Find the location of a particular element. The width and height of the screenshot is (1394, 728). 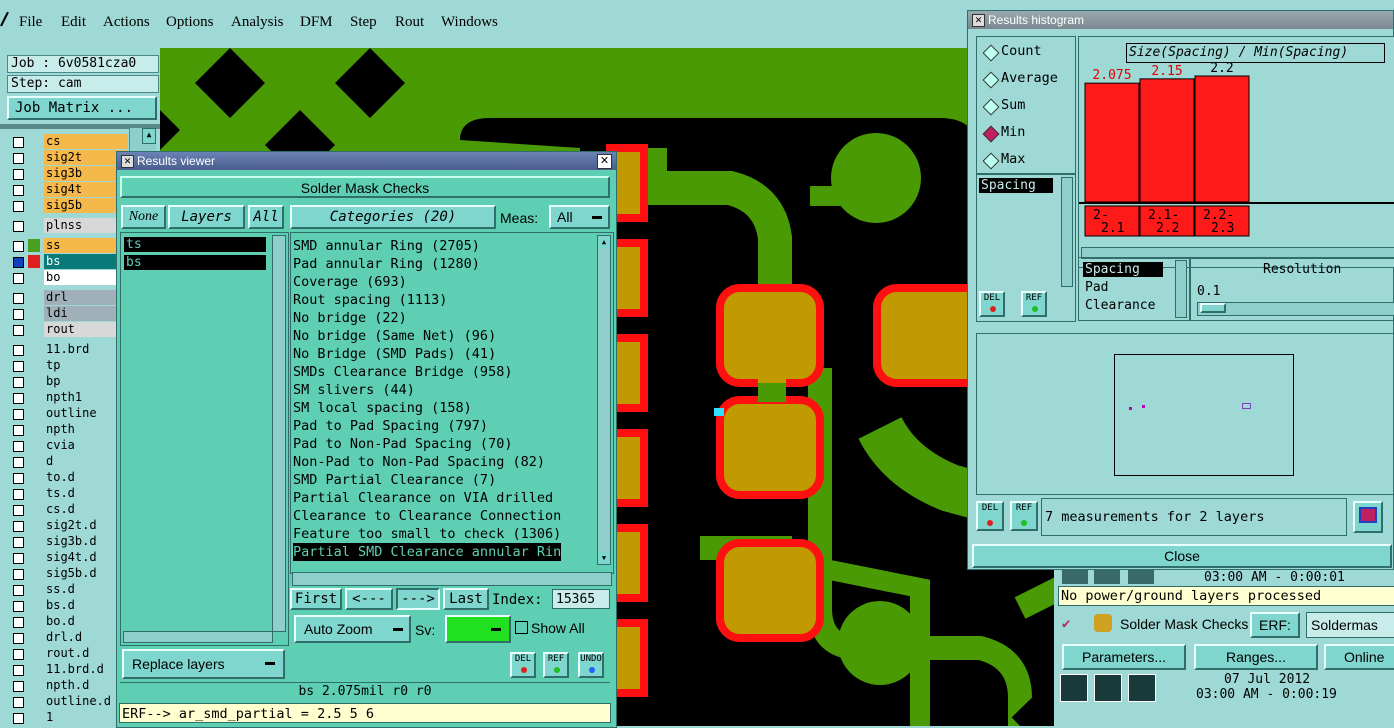

menu-windows: Windows is located at coordinates (469, 22).